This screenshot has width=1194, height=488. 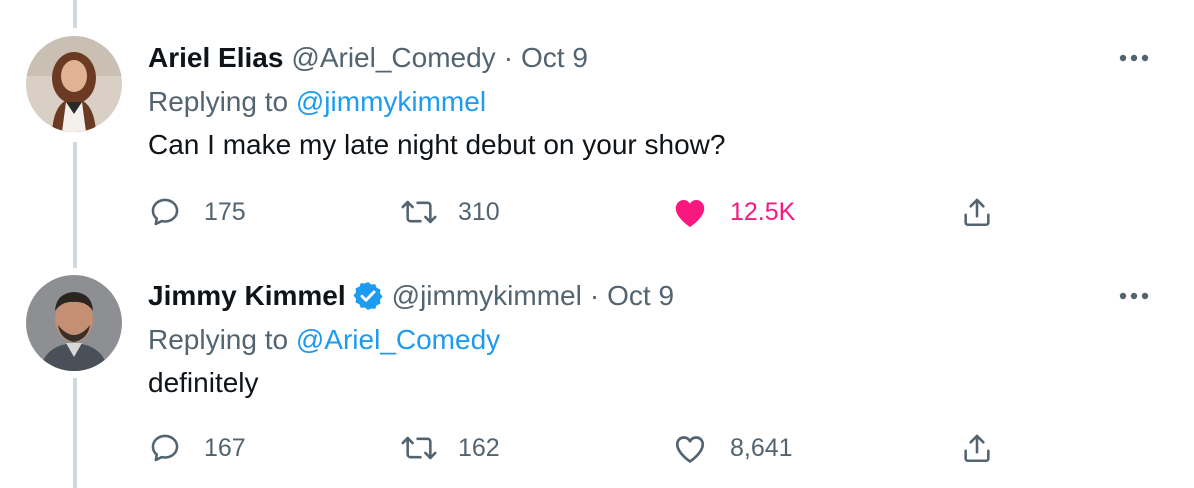 What do you see at coordinates (215, 58) in the screenshot?
I see `author-name: Ariel Elias` at bounding box center [215, 58].